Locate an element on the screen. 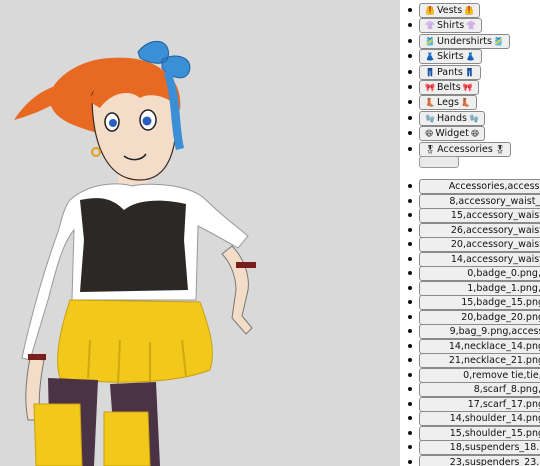  right-boot is located at coordinates (127, 438).